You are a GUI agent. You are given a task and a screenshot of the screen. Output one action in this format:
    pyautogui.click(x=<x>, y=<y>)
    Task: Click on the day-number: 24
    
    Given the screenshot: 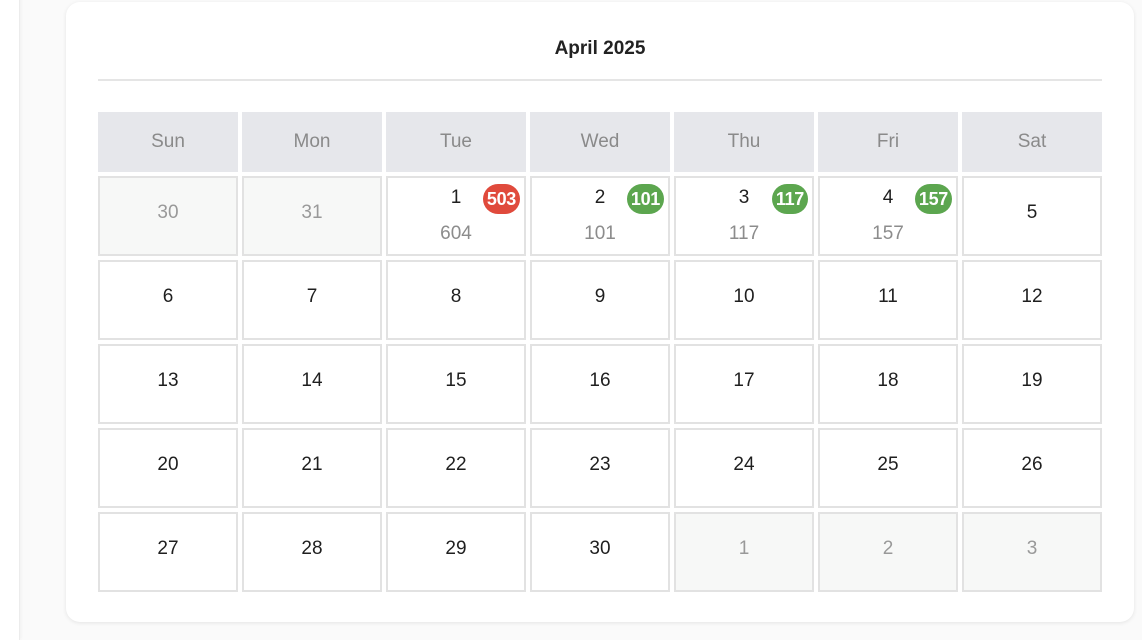 What is the action you would take?
    pyautogui.click(x=744, y=464)
    